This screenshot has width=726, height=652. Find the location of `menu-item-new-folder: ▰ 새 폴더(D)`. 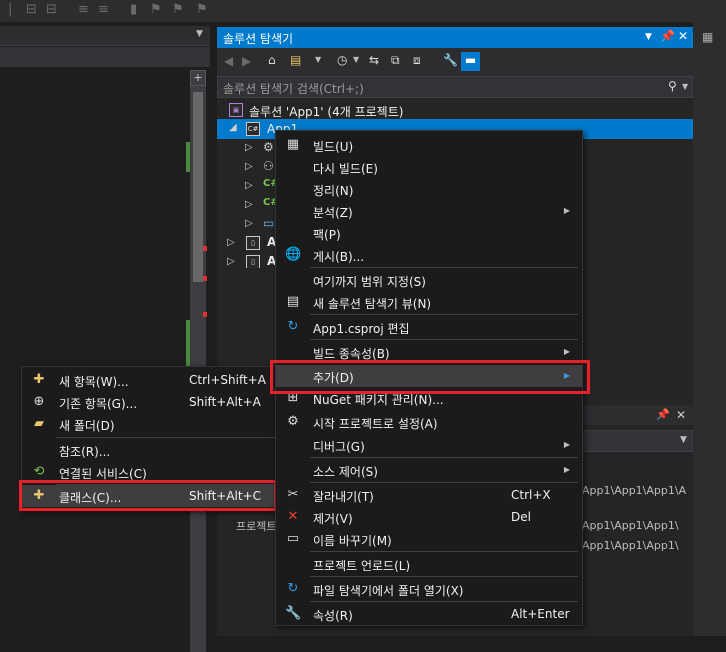

menu-item-new-folder: ▰ 새 폴더(D) is located at coordinates (150, 424).